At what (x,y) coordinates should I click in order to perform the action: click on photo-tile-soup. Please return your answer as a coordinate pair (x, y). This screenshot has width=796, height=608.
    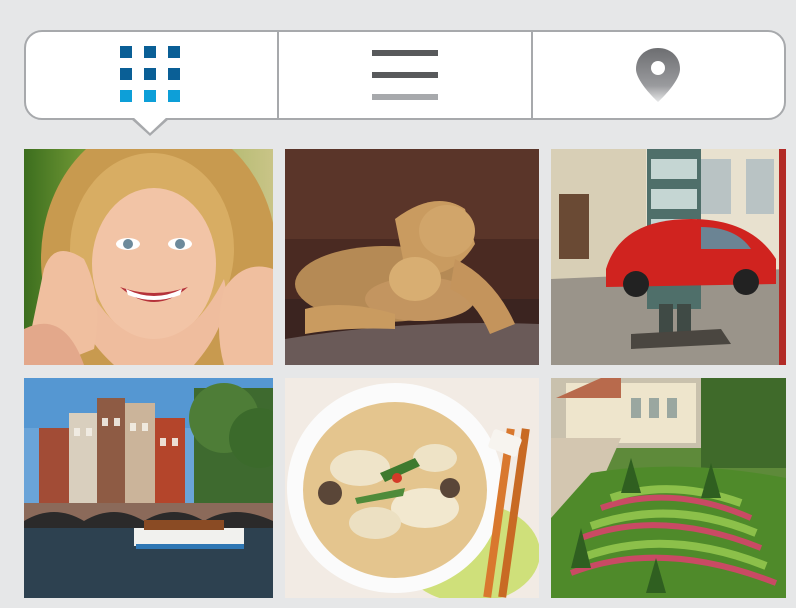
    Looking at the image, I should click on (412, 488).